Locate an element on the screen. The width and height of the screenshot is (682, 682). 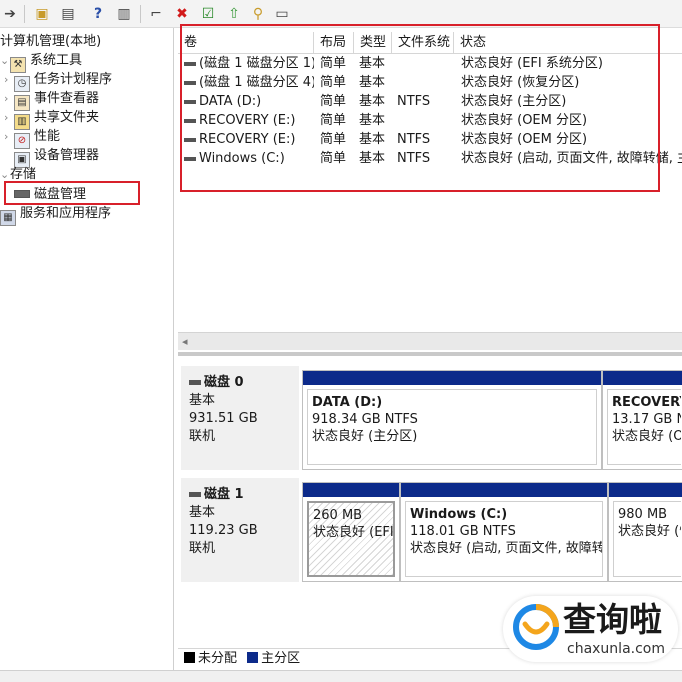
tree-item-label: 服务和应用程序 is located at coordinates (66, 213).